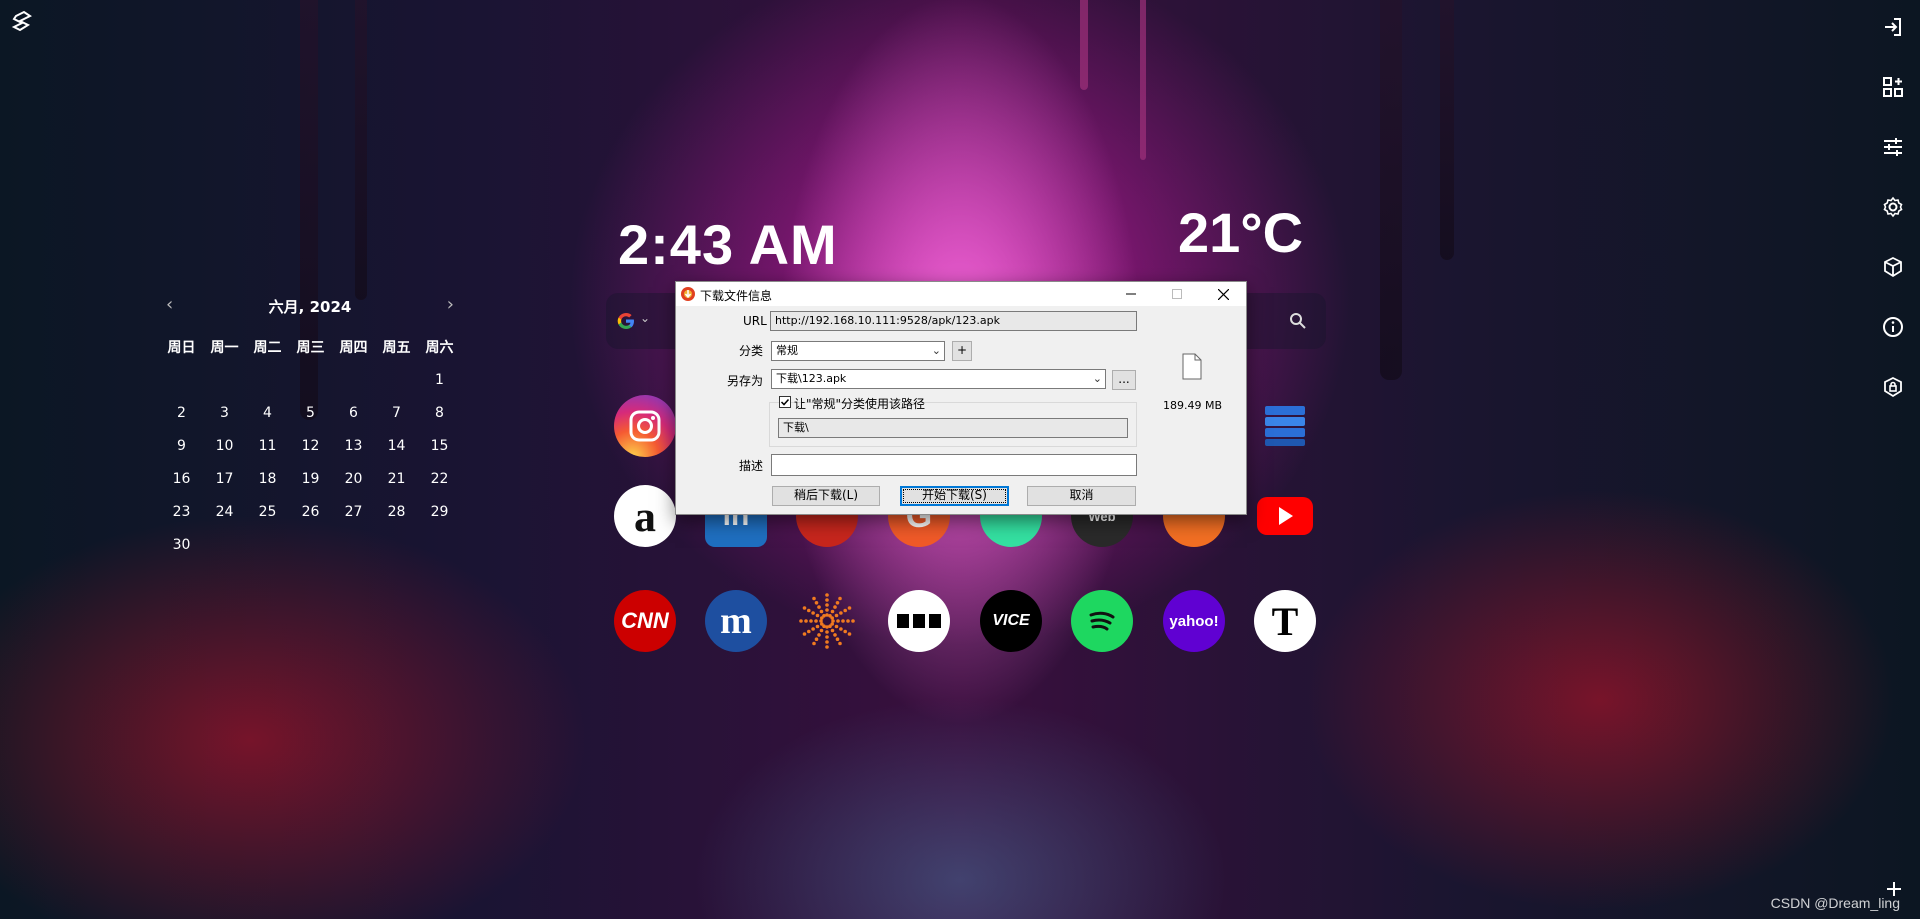 The image size is (1920, 919). Describe the element at coordinates (751, 351) in the screenshot. I see `category-label: 分类` at that location.